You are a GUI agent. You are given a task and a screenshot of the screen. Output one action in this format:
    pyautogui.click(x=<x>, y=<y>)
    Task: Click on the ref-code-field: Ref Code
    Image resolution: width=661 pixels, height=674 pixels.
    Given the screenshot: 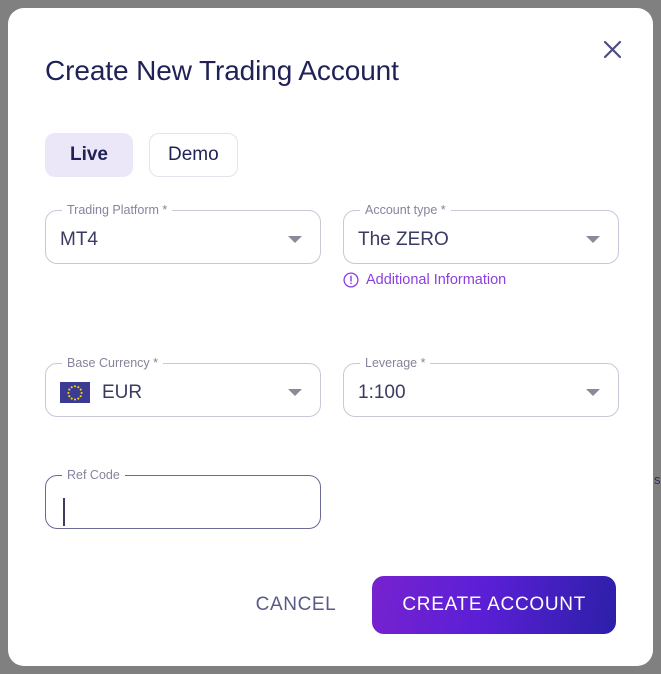 What is the action you would take?
    pyautogui.click(x=183, y=499)
    